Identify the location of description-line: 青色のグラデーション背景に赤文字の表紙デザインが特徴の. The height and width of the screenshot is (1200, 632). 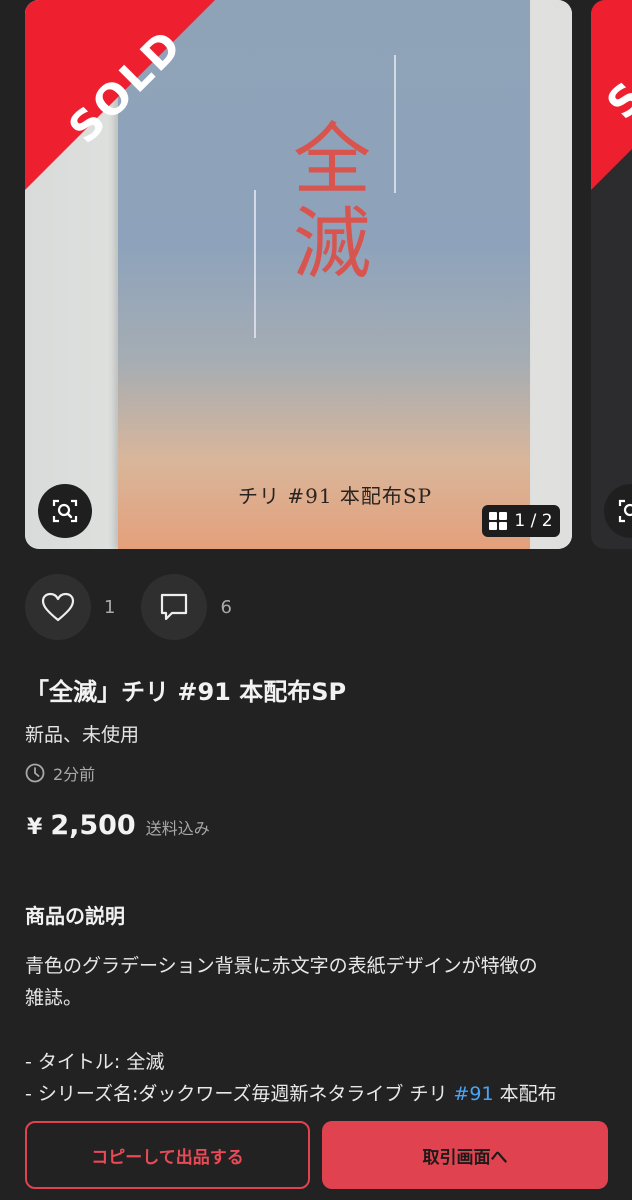
(281, 966).